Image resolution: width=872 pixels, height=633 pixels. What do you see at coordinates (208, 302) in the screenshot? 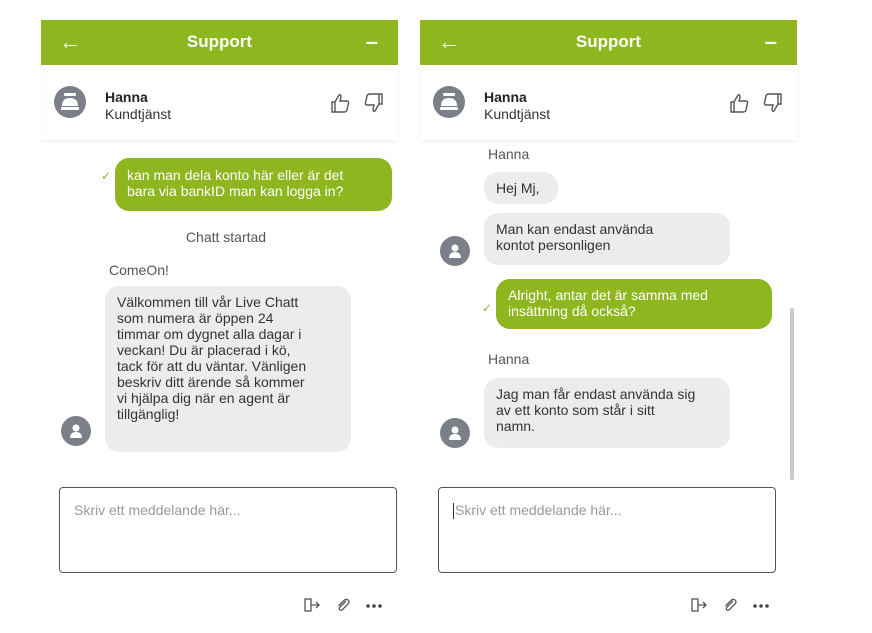
I see `message-line: Välkommen till vår Live Chatt` at bounding box center [208, 302].